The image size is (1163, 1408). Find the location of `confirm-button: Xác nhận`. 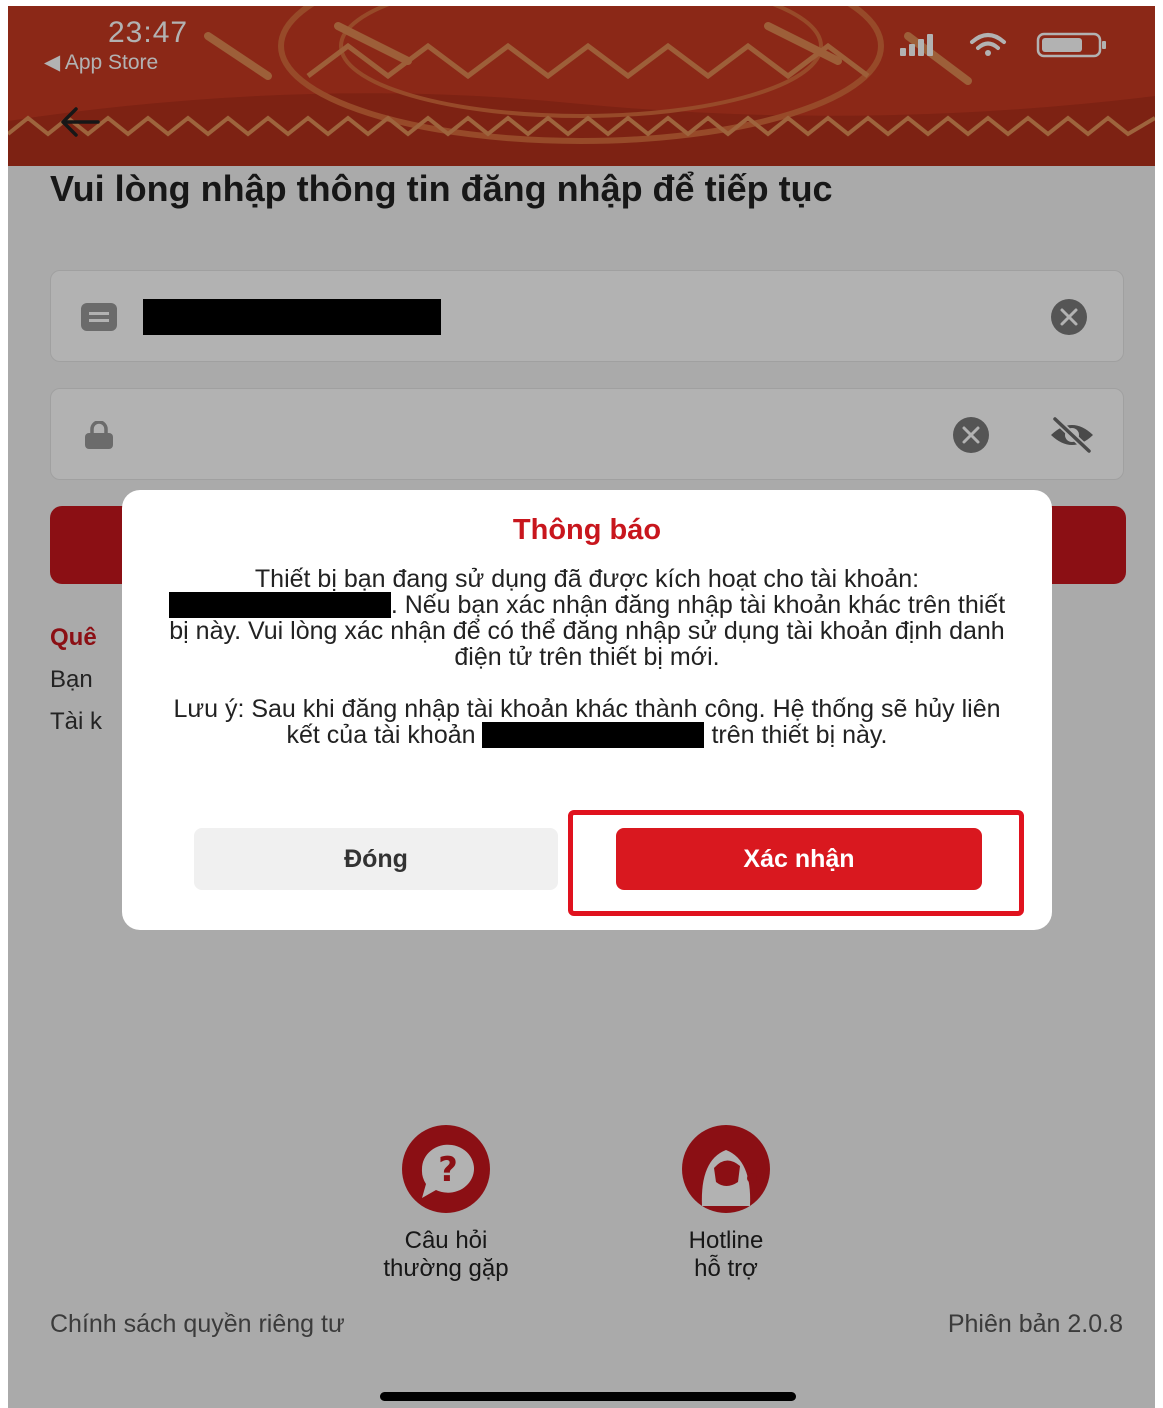

confirm-button: Xác nhận is located at coordinates (799, 859).